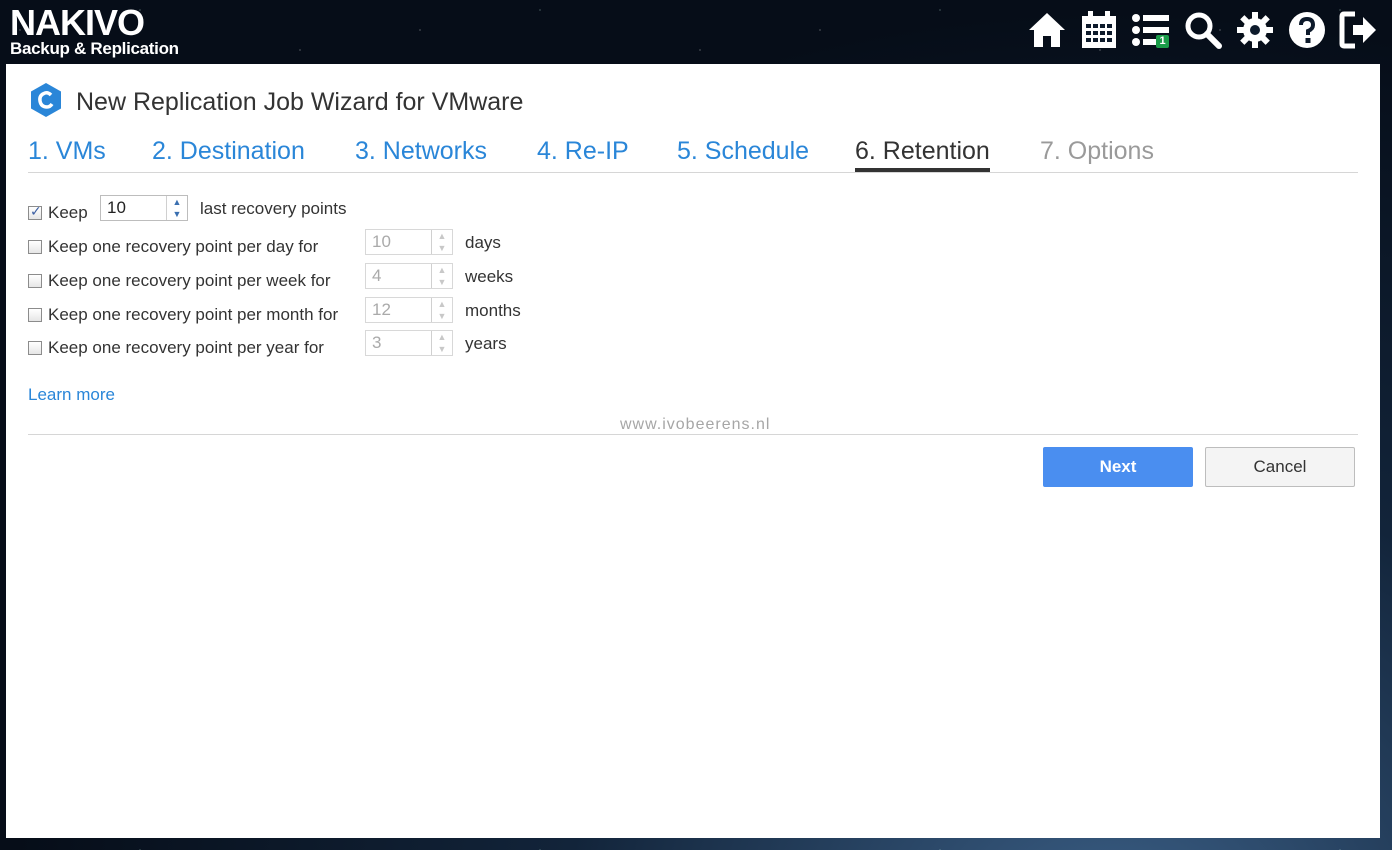 This screenshot has width=1392, height=850. I want to click on retention-row-week: Keep one recovery point per week for, so click(179, 281).